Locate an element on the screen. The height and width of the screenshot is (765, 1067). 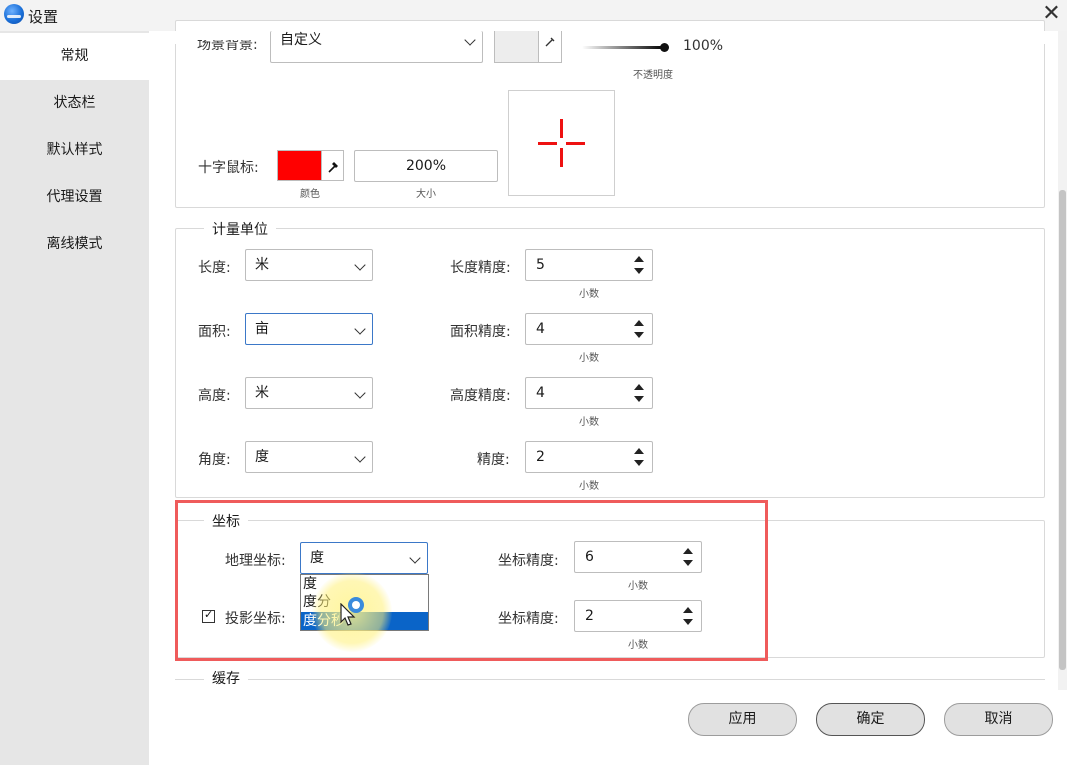
coords-legend: 坐标 is located at coordinates (226, 521).